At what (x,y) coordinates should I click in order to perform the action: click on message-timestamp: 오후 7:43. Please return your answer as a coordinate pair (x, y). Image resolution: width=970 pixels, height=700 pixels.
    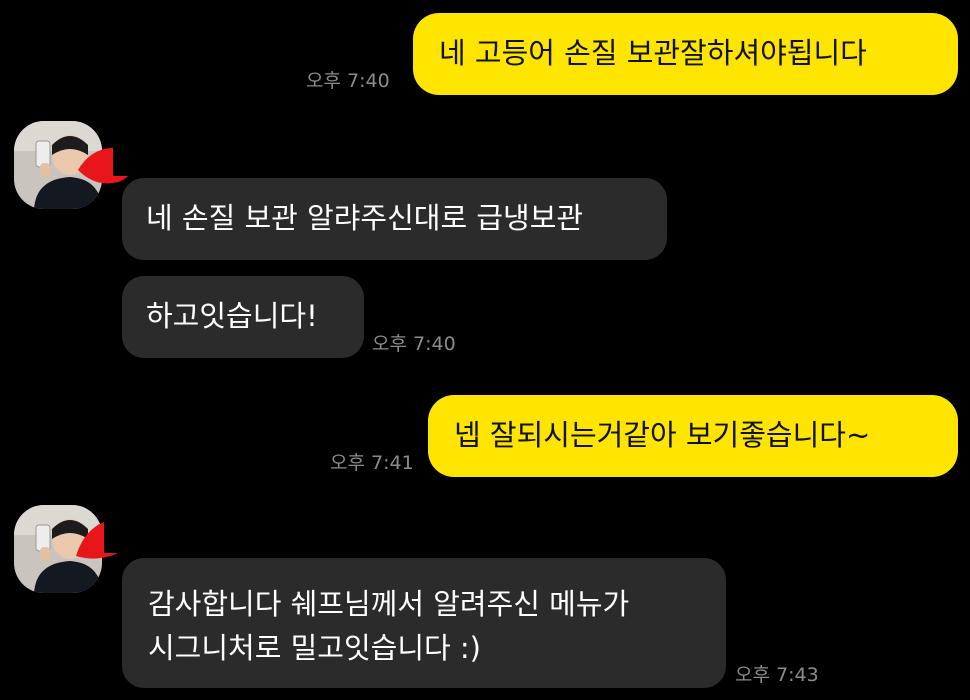
    Looking at the image, I should click on (777, 675).